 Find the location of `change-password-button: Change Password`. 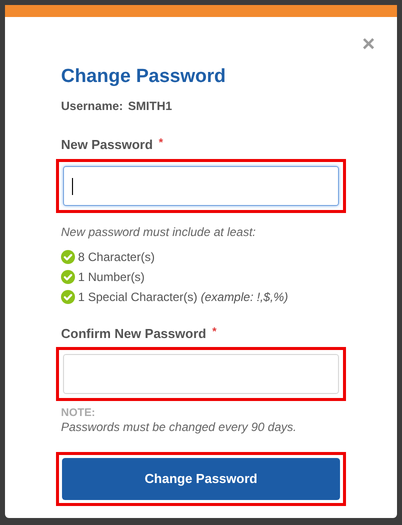

change-password-button: Change Password is located at coordinates (201, 479).